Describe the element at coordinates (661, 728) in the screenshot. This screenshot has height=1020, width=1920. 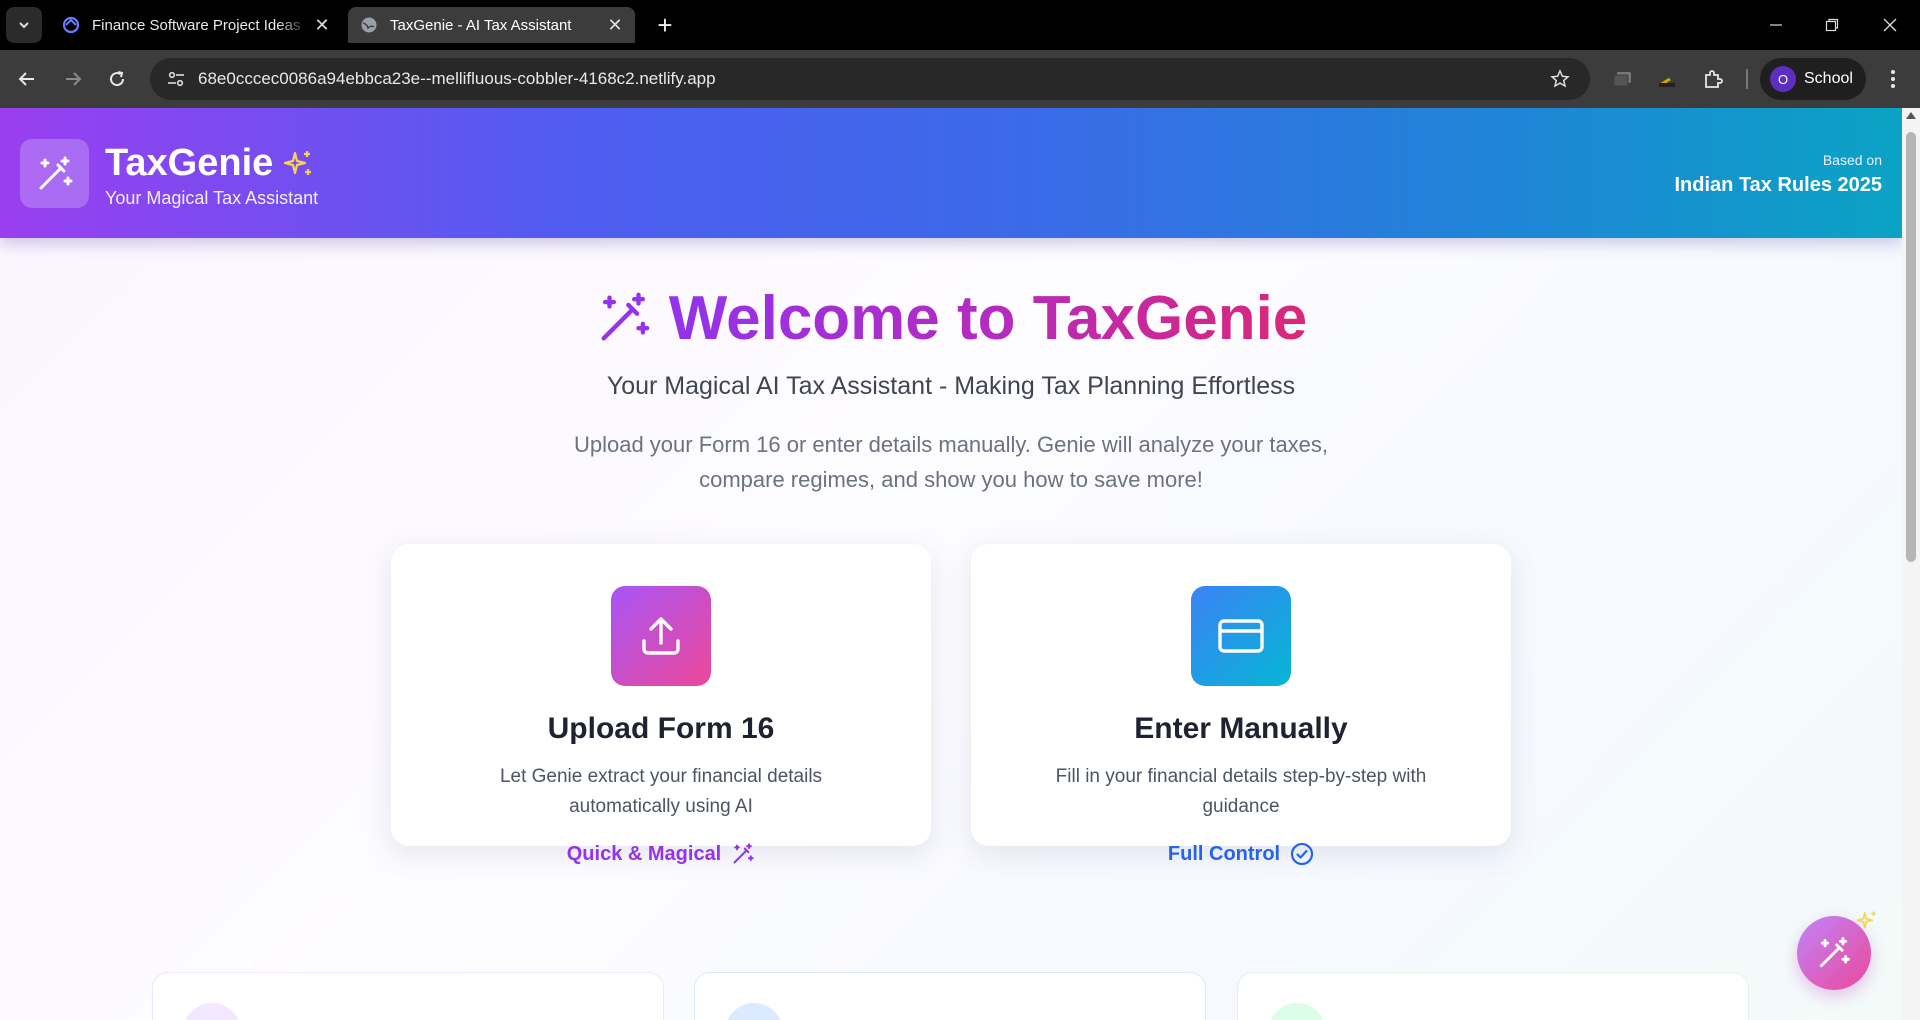
I see `card-title: Upload Form 16` at that location.